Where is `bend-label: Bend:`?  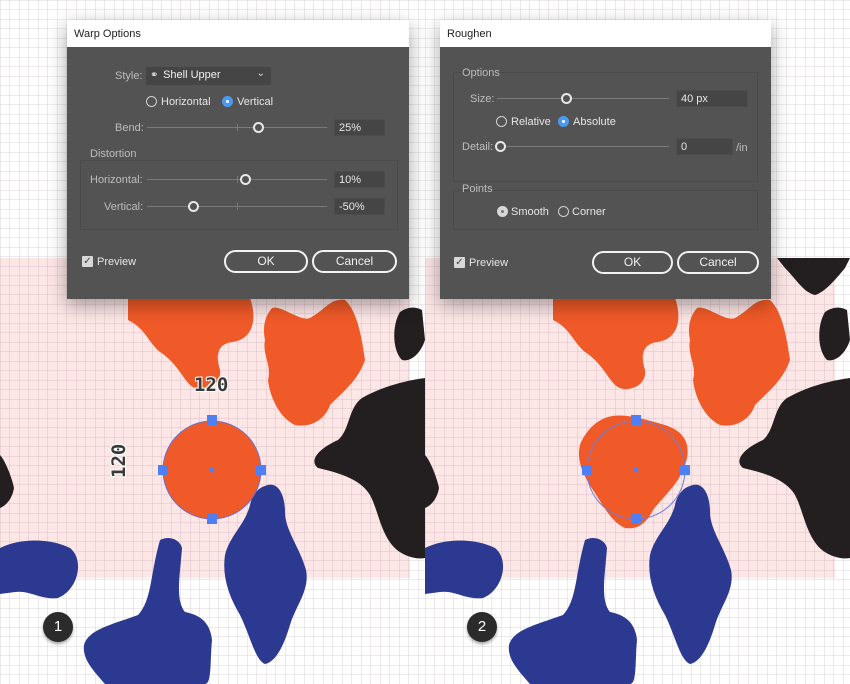
bend-label: Bend: is located at coordinates (129, 128).